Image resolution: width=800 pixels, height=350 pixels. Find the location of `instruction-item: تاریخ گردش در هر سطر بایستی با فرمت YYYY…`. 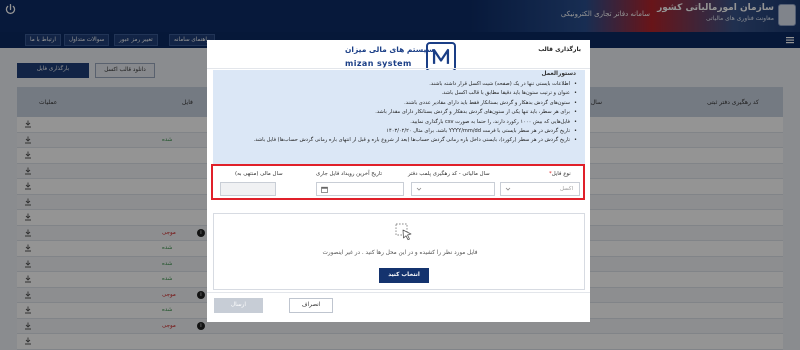

instruction-item: تاریخ گردش در هر سطر بایستی با فرمت YYYY… is located at coordinates (399, 131).